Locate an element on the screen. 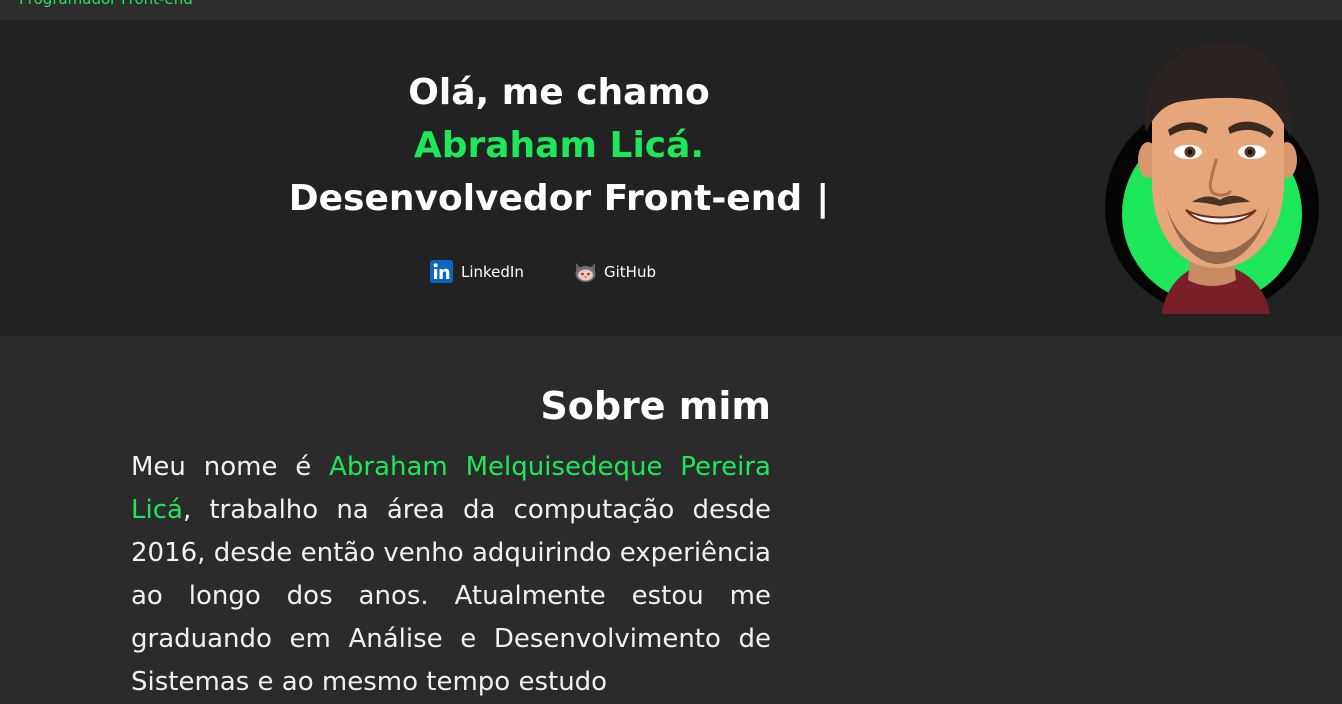  hero-role-line: Desenvolvedor Front-end | is located at coordinates (559, 198).